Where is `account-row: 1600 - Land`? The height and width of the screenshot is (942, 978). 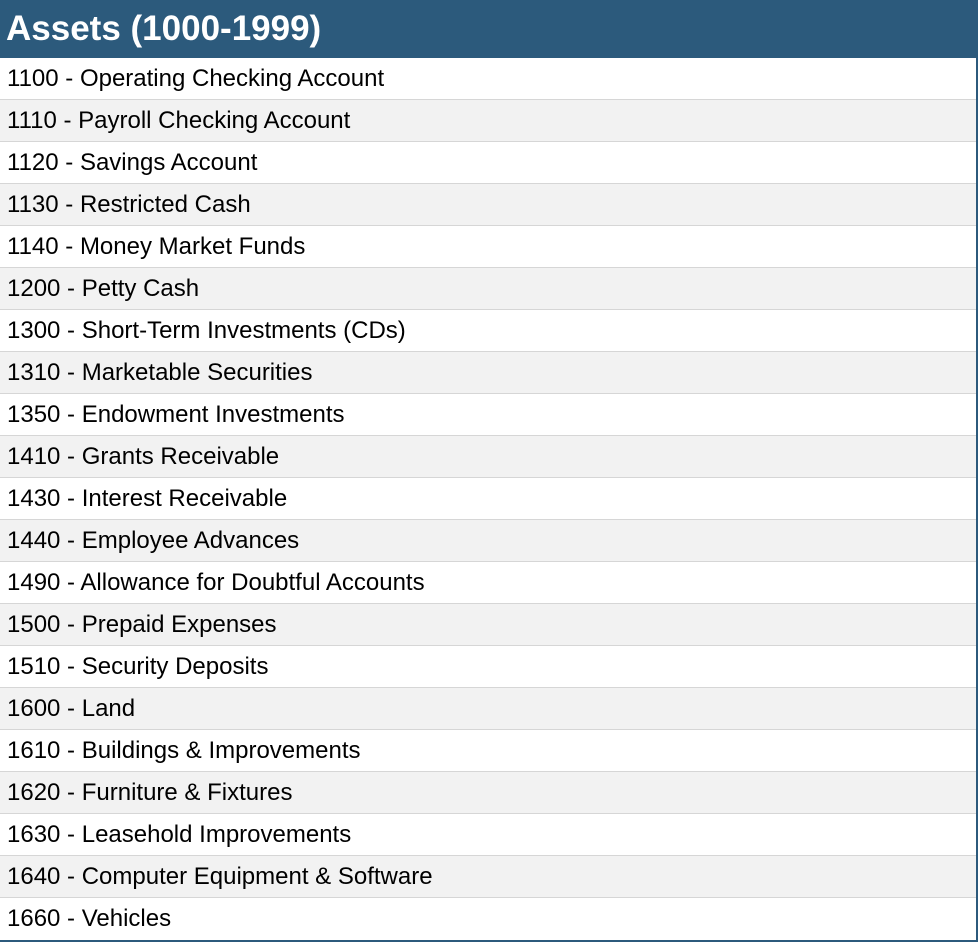
account-row: 1600 - Land is located at coordinates (488, 709).